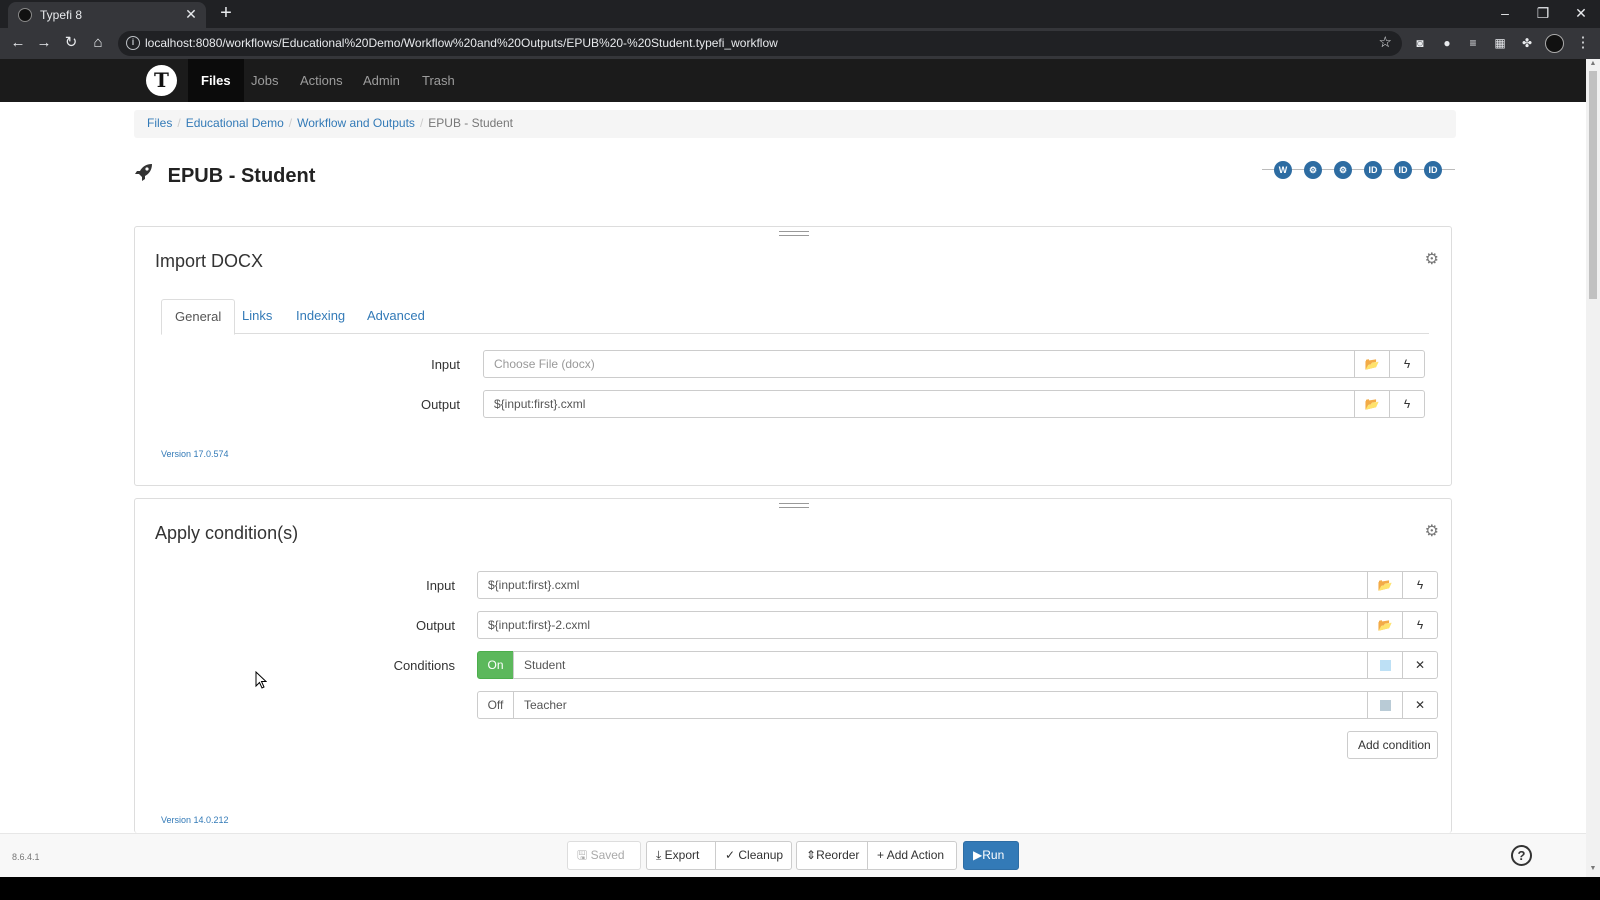  I want to click on color-swatch, so click(1385, 705).